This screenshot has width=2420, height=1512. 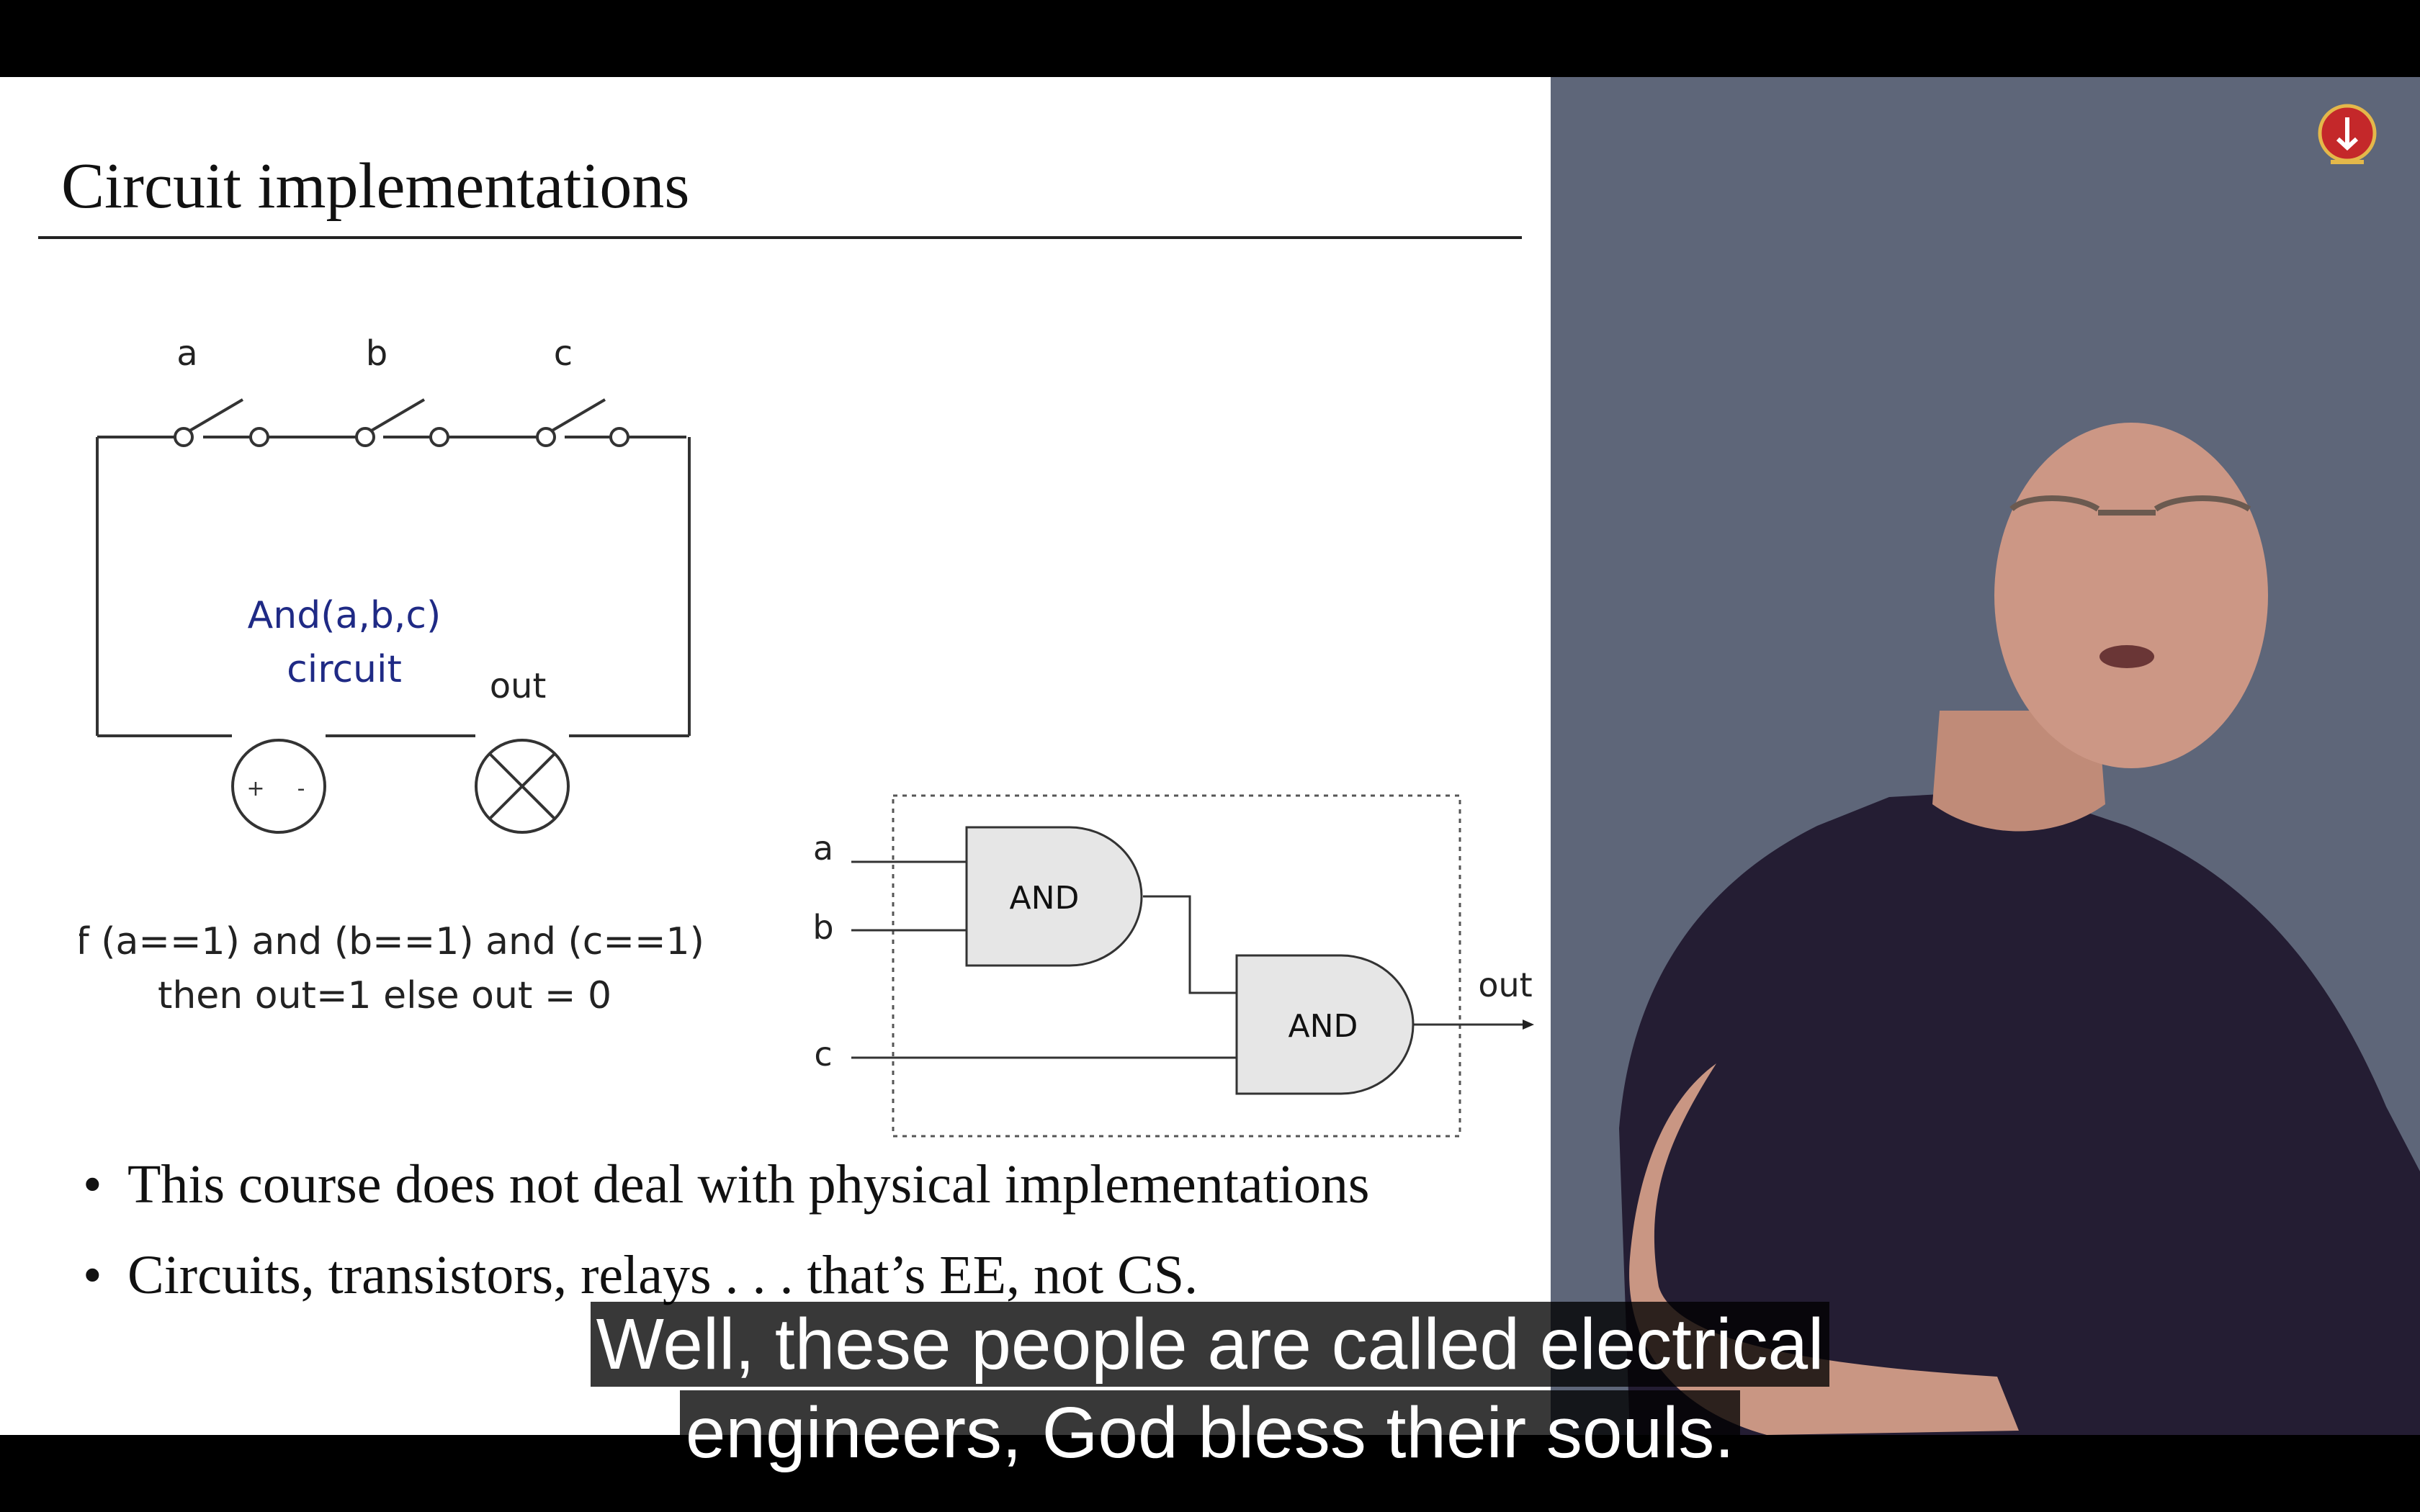 What do you see at coordinates (1045, 898) in the screenshot?
I see `gate1-label: AND` at bounding box center [1045, 898].